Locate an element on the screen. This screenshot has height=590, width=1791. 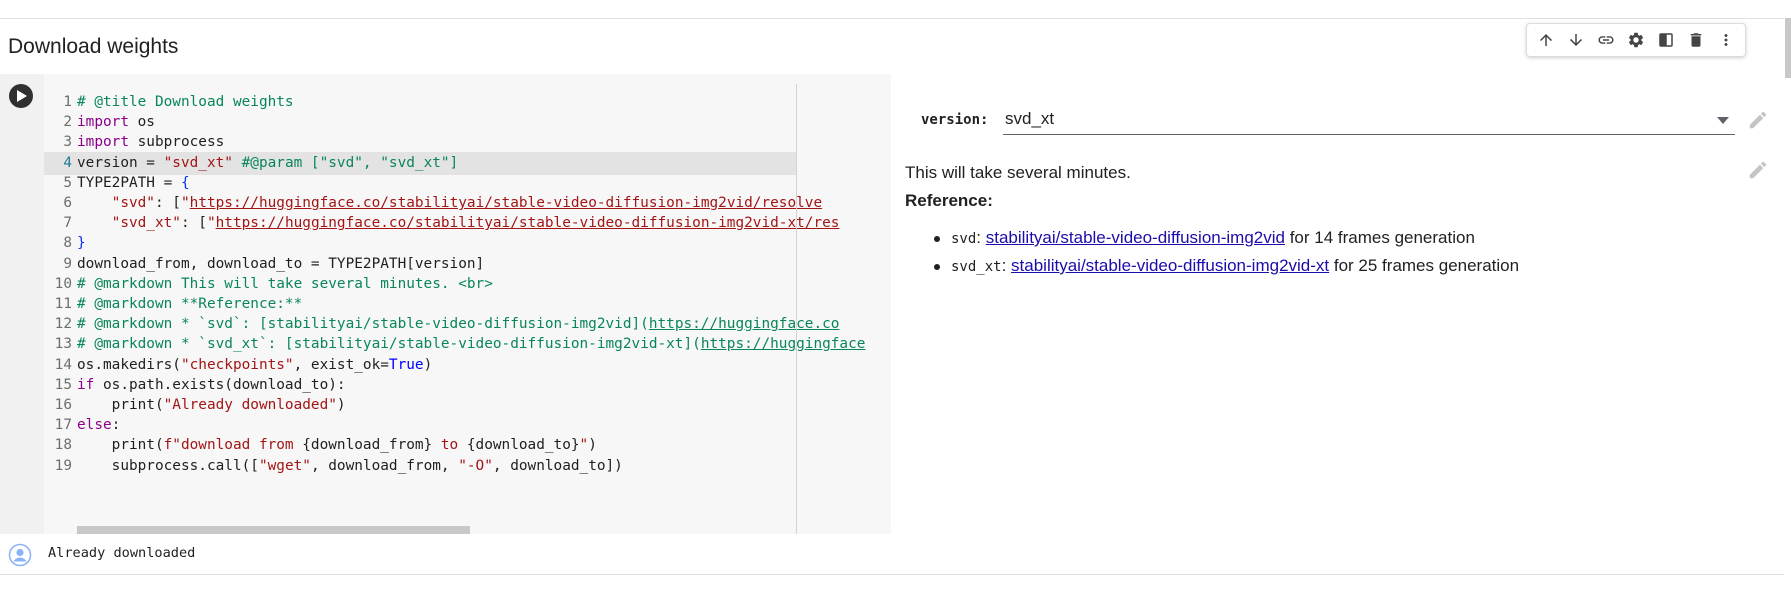
cell-output: Already downloaded is located at coordinates (892, 554).